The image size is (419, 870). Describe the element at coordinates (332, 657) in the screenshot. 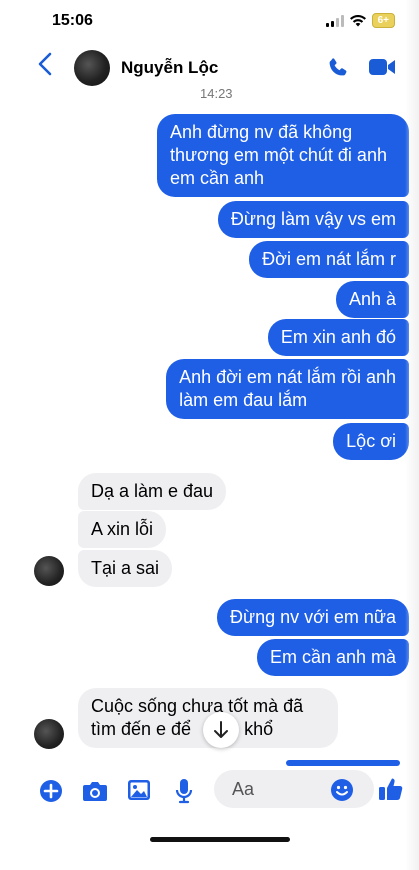

I see `outgoing-message: Em cần anh mà` at that location.